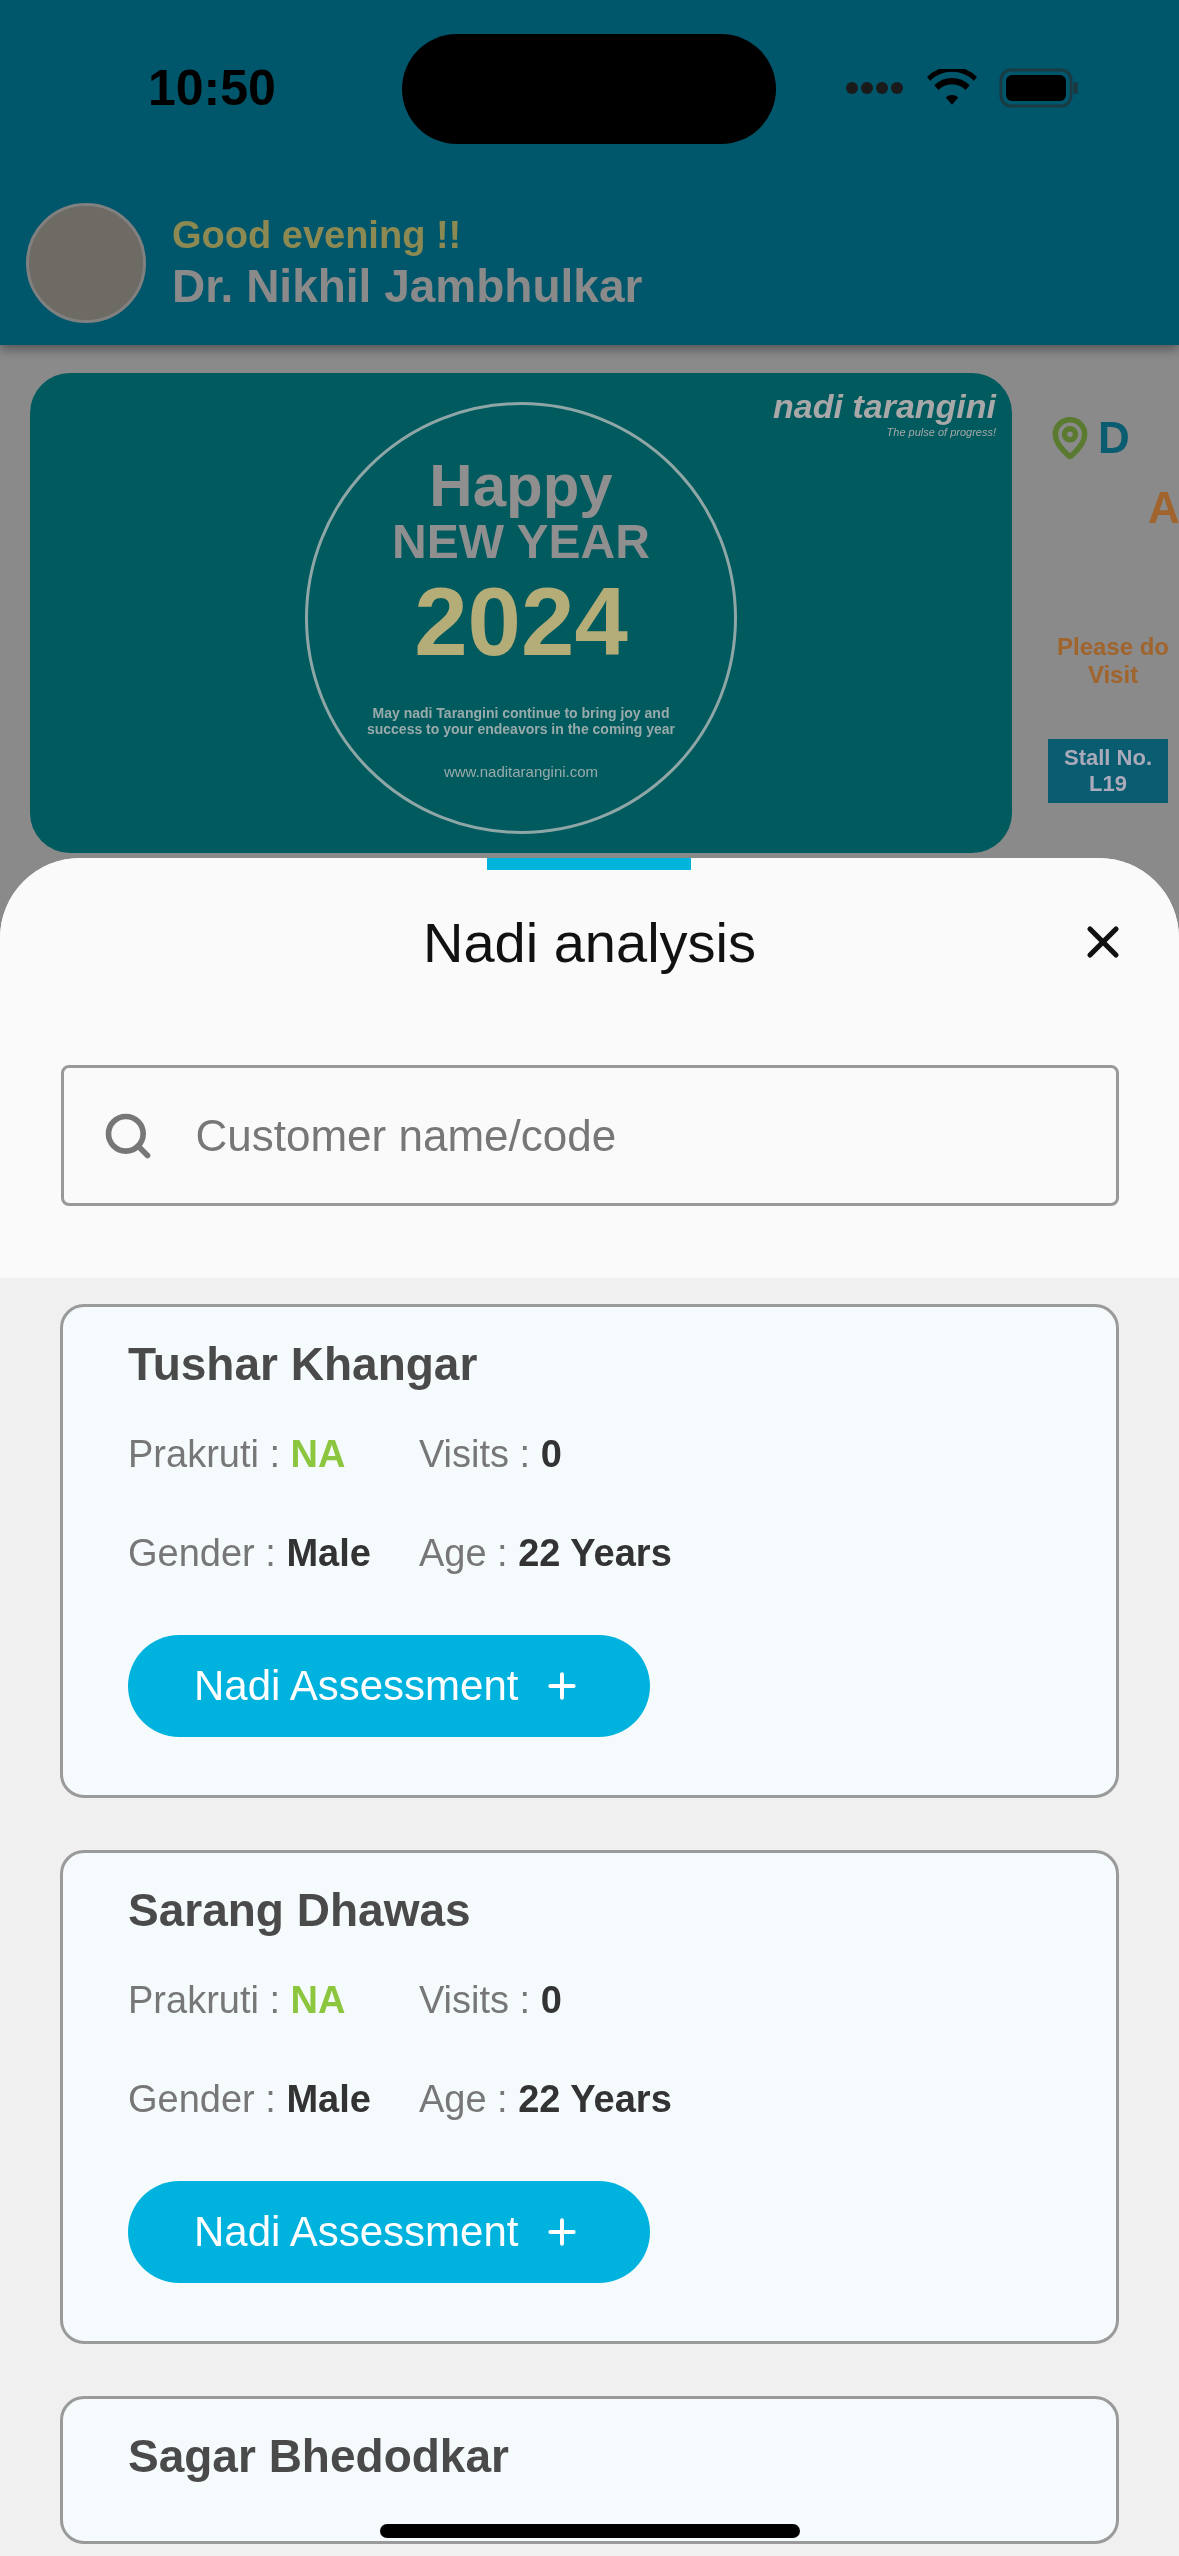  What do you see at coordinates (1163, 508) in the screenshot?
I see `promo-subheading: A` at bounding box center [1163, 508].